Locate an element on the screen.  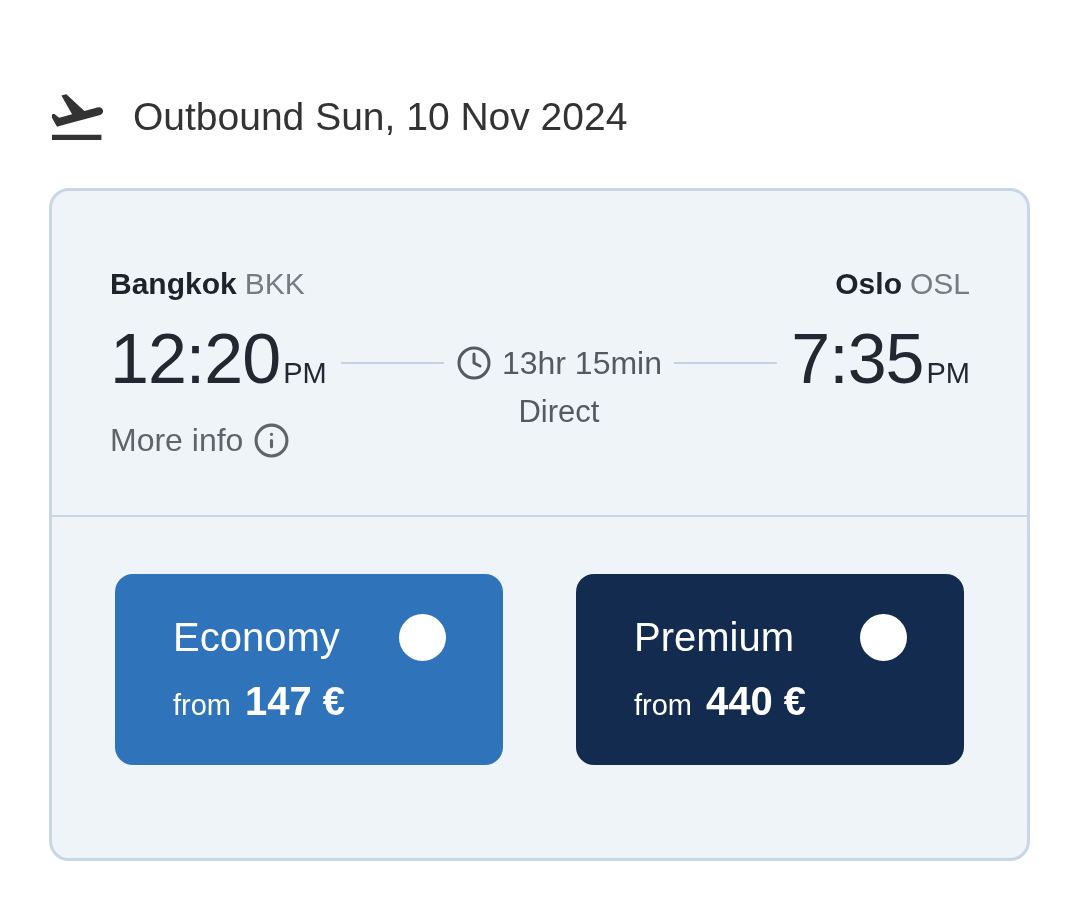
clock-icon is located at coordinates (473, 363).